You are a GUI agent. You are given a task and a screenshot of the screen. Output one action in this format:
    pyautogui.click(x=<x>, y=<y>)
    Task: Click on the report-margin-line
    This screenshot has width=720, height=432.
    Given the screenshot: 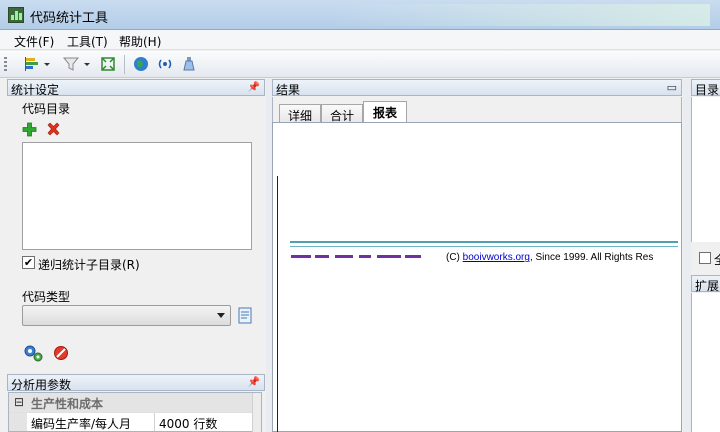 What is the action you would take?
    pyautogui.click(x=277, y=304)
    